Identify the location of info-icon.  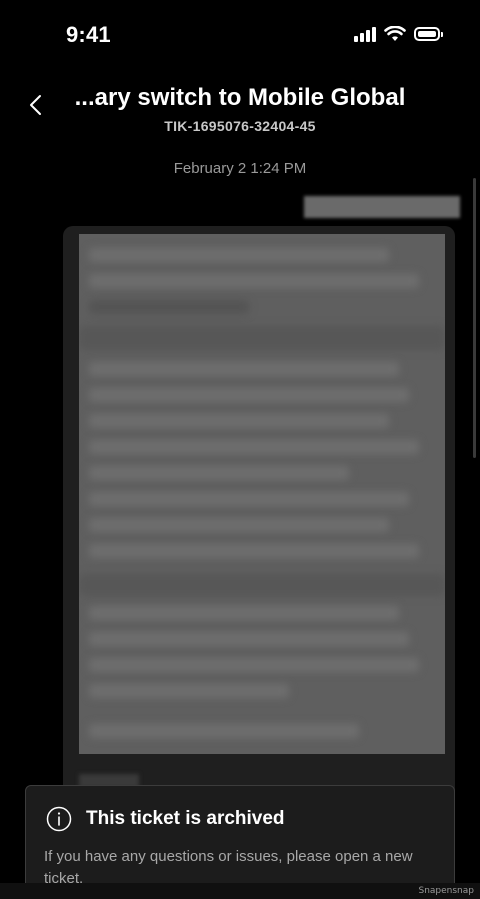
(59, 819).